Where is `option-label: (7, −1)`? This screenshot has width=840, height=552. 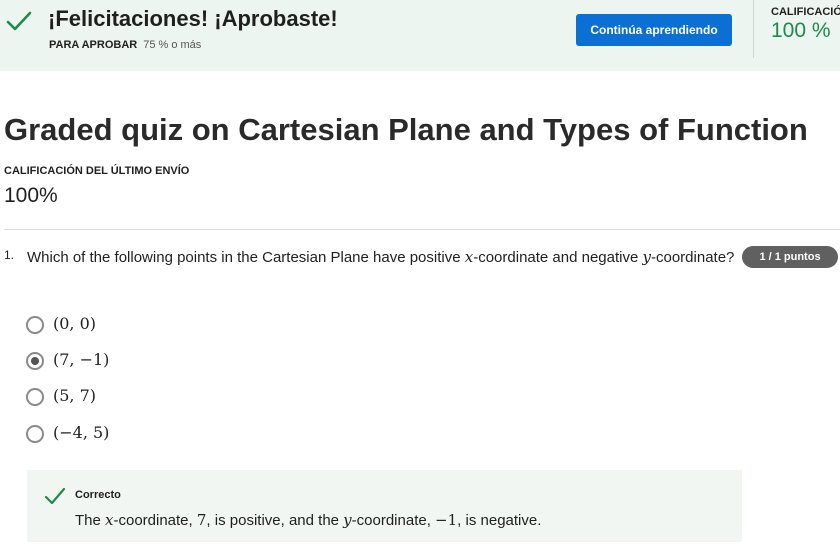 option-label: (7, −1) is located at coordinates (81, 359).